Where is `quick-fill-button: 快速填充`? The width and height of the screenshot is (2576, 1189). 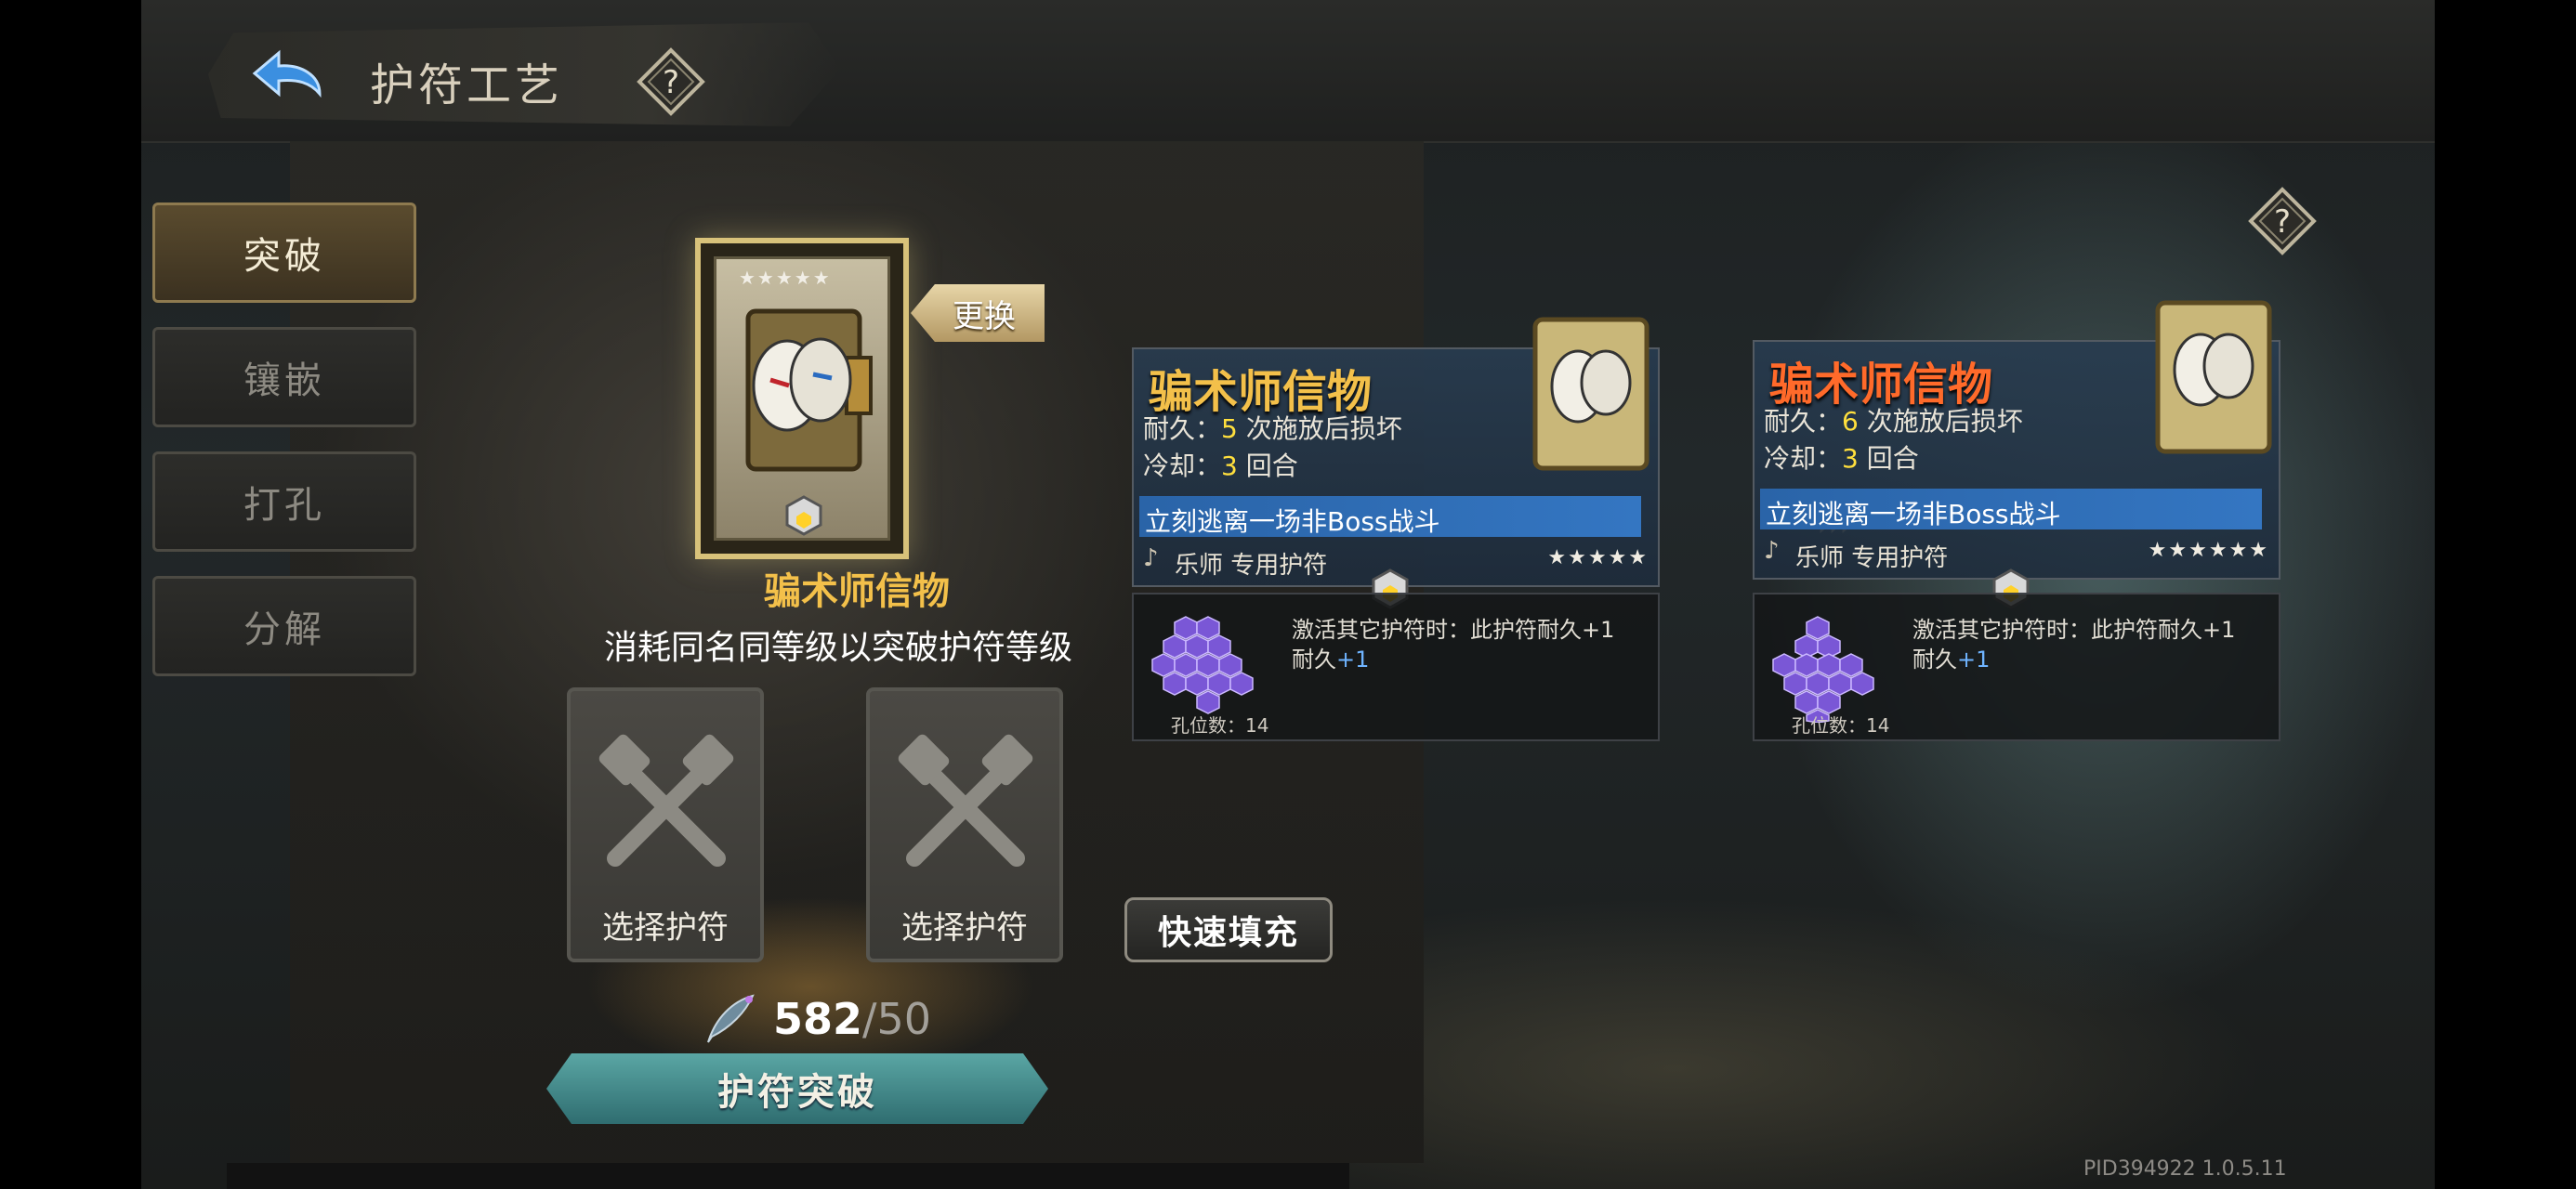
quick-fill-button: 快速填充 is located at coordinates (1228, 929).